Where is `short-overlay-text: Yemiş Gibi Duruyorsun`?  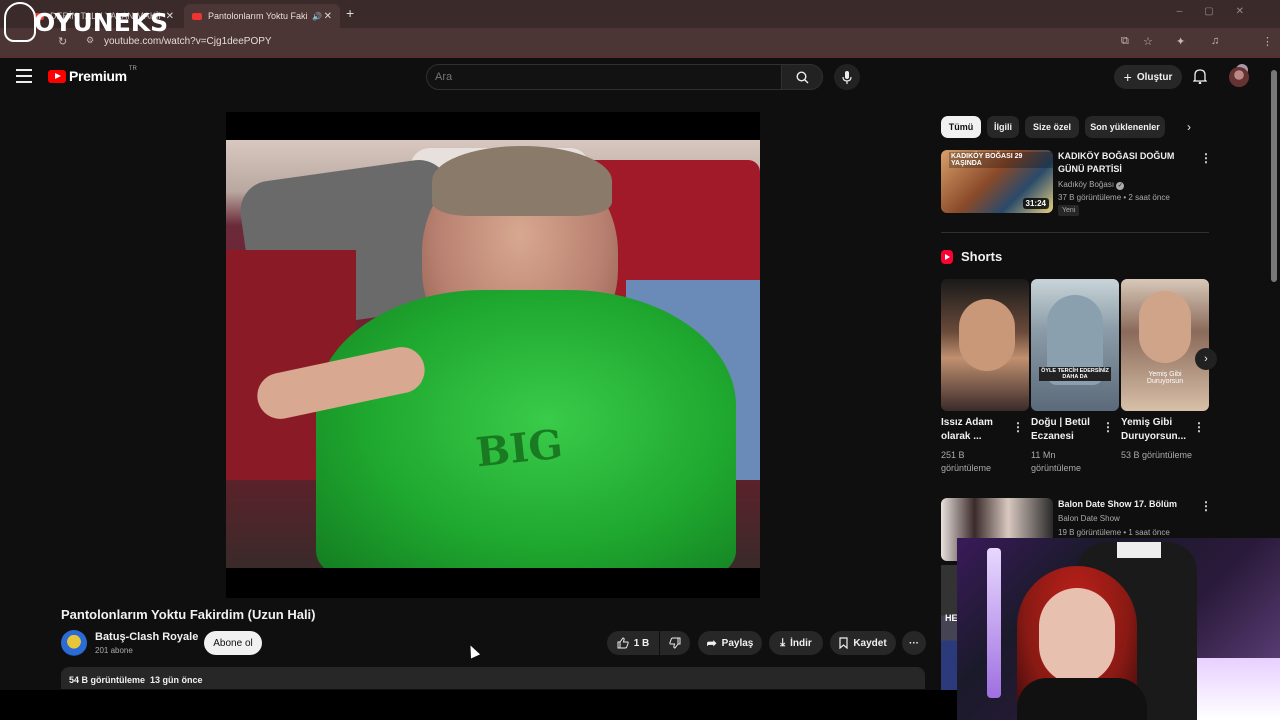 short-overlay-text: Yemiş Gibi Duruyorsun is located at coordinates (1165, 378).